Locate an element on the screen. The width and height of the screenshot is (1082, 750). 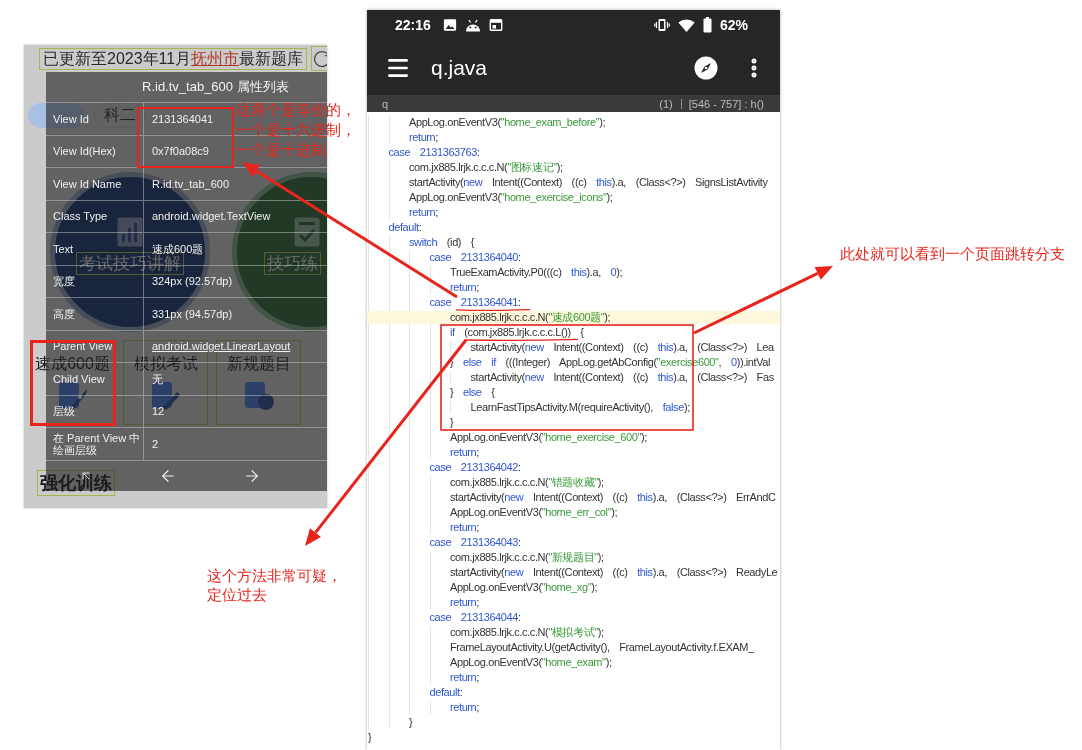
property-value: 速成600题 is located at coordinates (178, 248).